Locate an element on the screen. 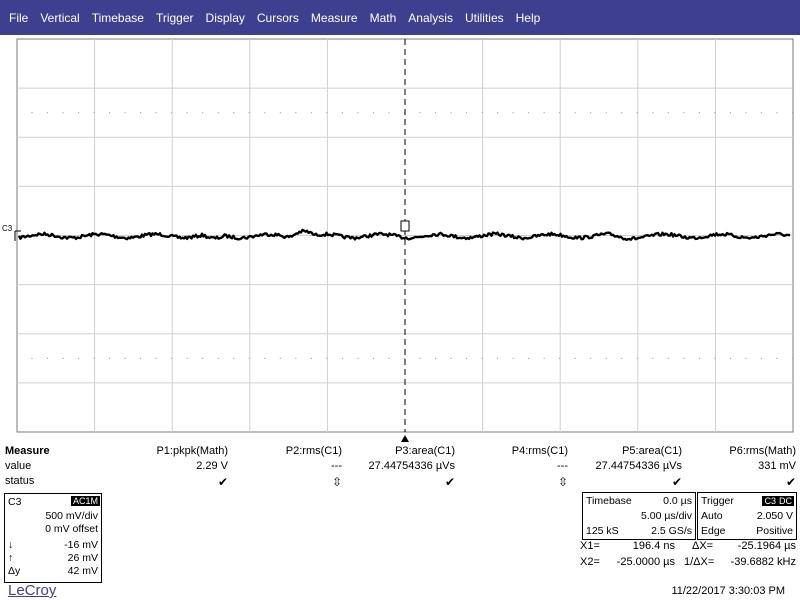 This screenshot has height=600, width=800. measure-value-6: 331 mV is located at coordinates (777, 466).